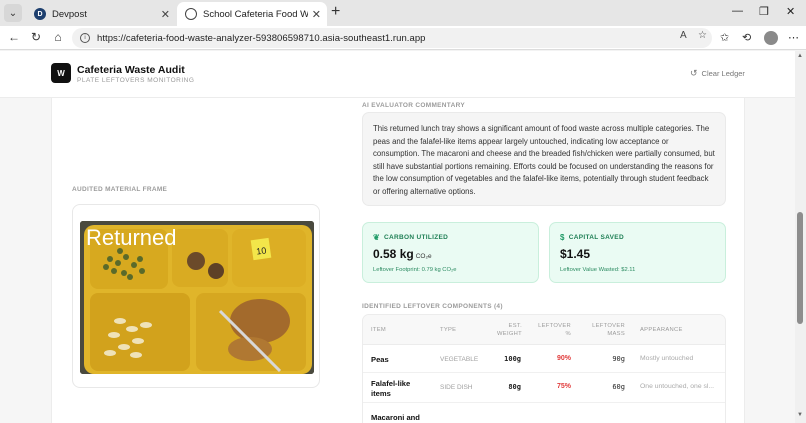 This screenshot has width=806, height=423. I want to click on home-icon: ⌂, so click(58, 37).